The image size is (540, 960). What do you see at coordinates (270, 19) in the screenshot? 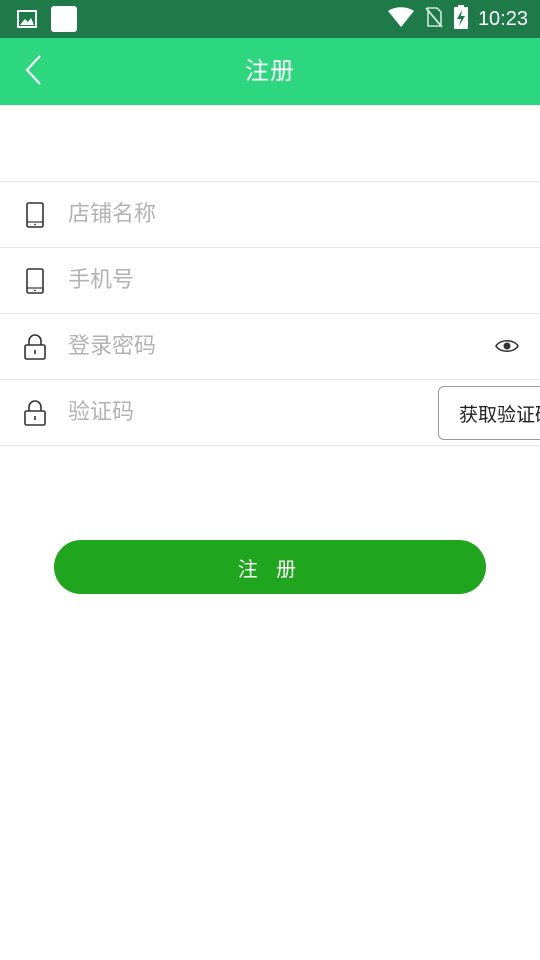
I see `status-bar: 10:23` at bounding box center [270, 19].